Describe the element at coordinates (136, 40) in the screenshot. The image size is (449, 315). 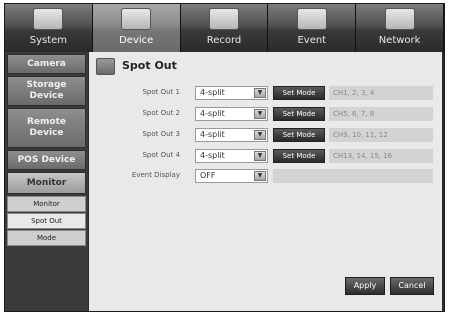
I see `tab-label: Device` at that location.